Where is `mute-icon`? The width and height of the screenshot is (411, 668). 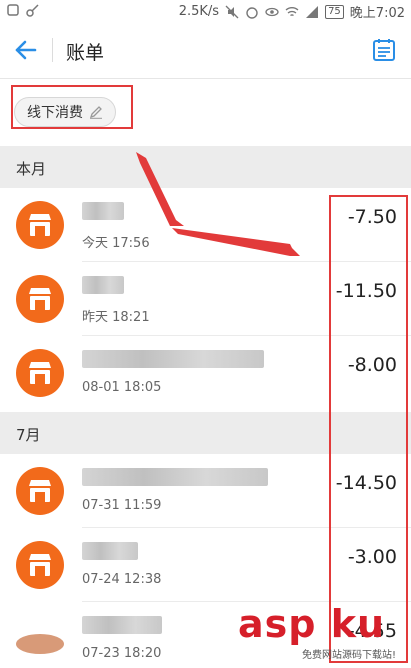
mute-icon is located at coordinates (232, 11).